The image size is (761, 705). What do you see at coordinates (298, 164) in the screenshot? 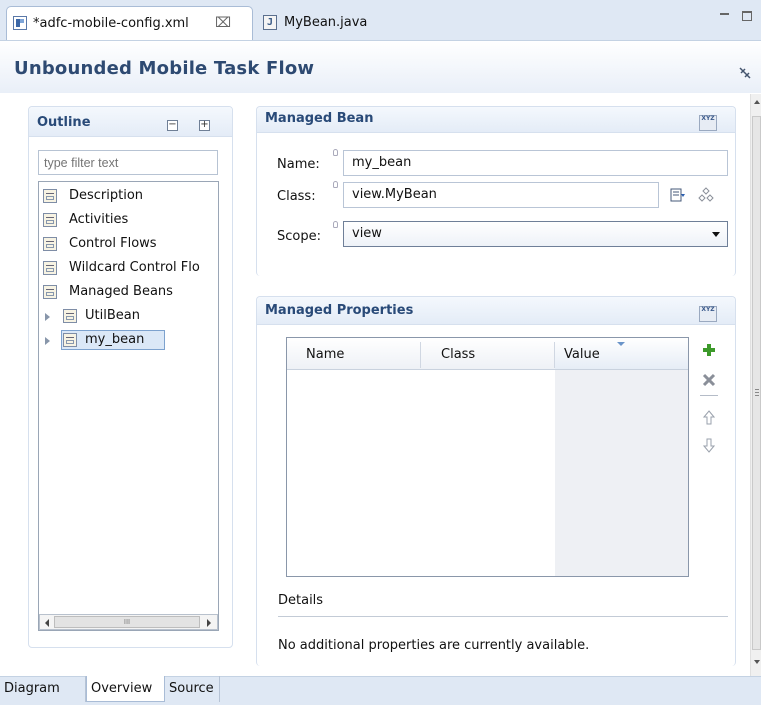
I see `name-label: Name:` at bounding box center [298, 164].